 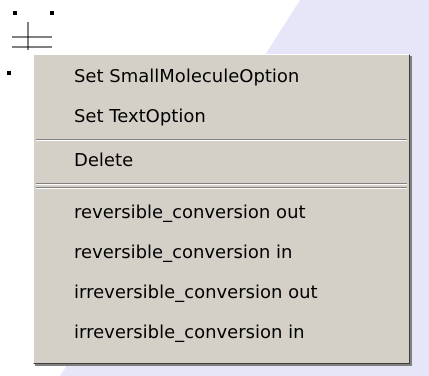 I want to click on menu-item-delete: Delete, so click(x=103, y=161).